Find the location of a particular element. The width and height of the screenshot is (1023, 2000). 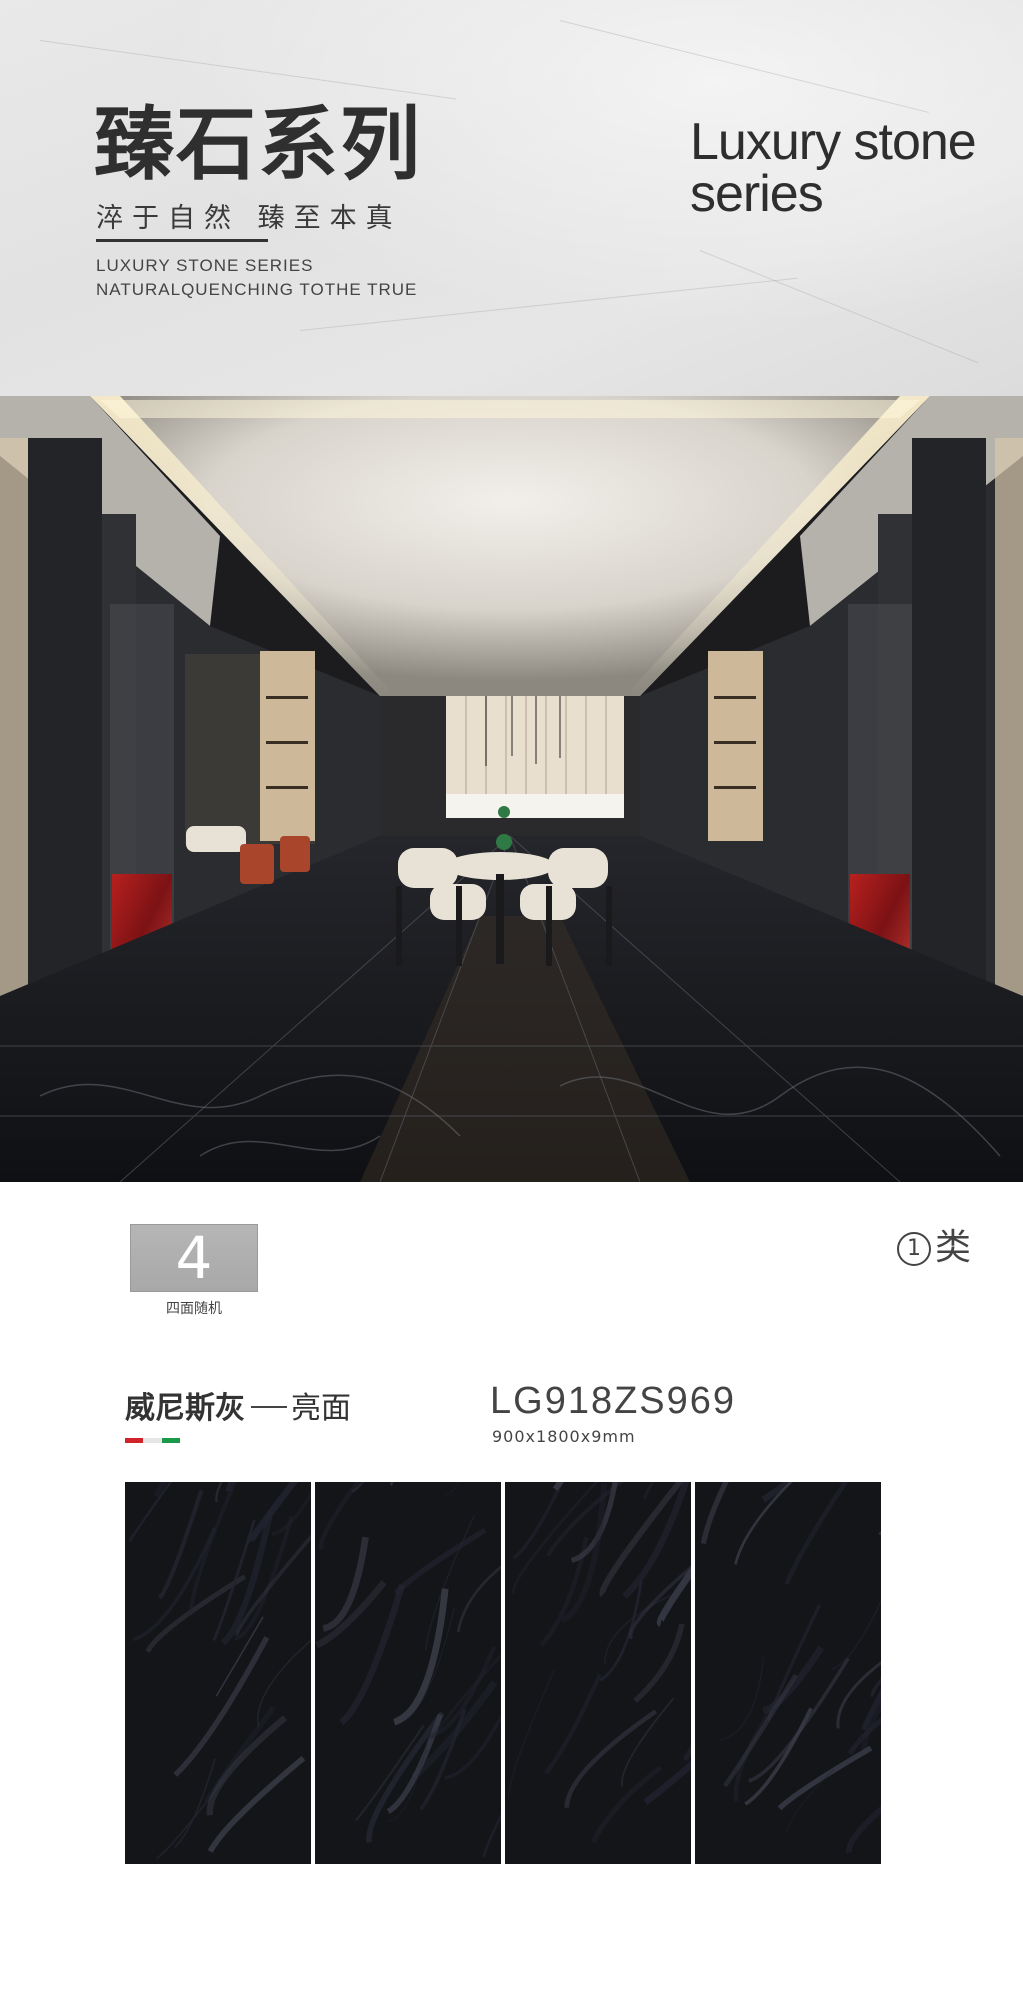

series-tagline-en: NATURALQUENCHING TOTHE TRUE is located at coordinates (257, 289).